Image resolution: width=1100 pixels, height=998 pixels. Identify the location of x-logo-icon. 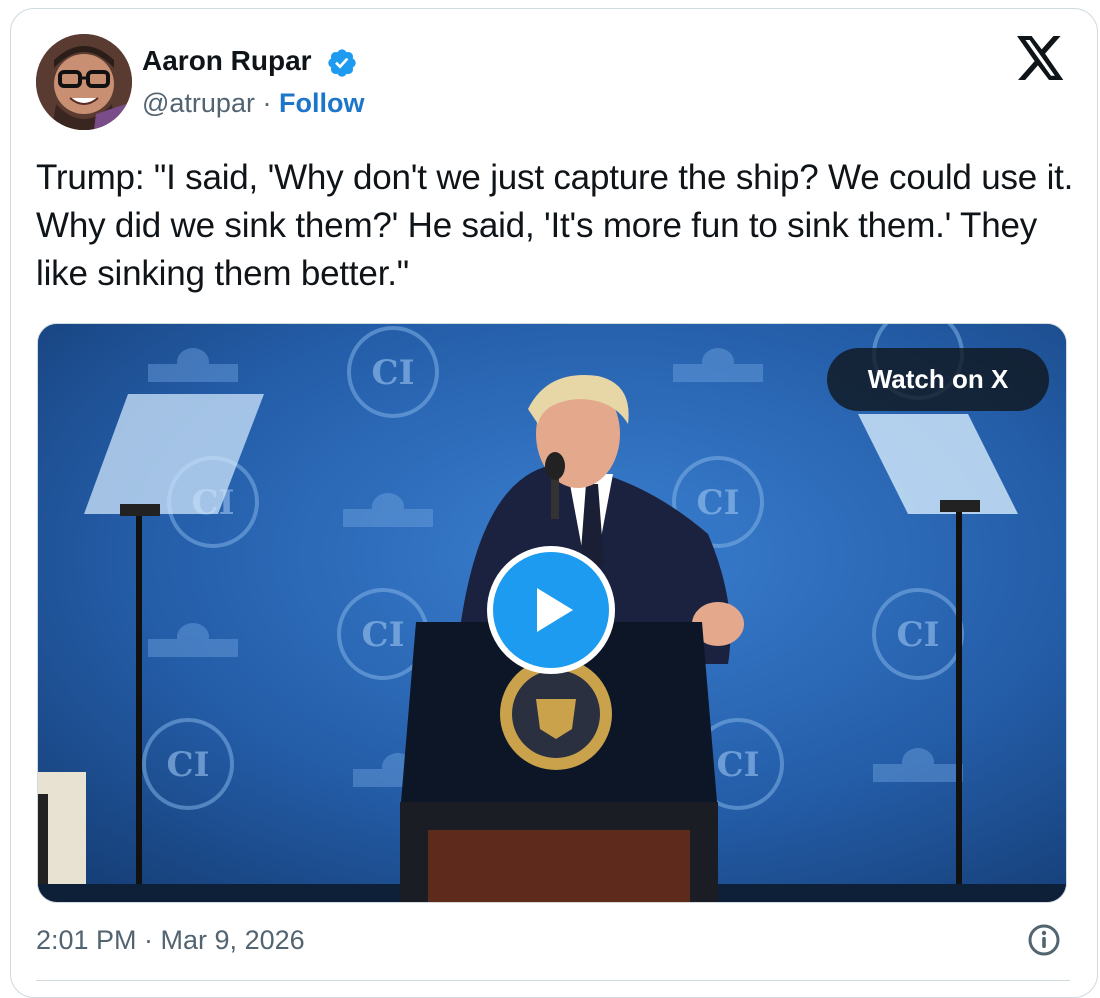
(1041, 58).